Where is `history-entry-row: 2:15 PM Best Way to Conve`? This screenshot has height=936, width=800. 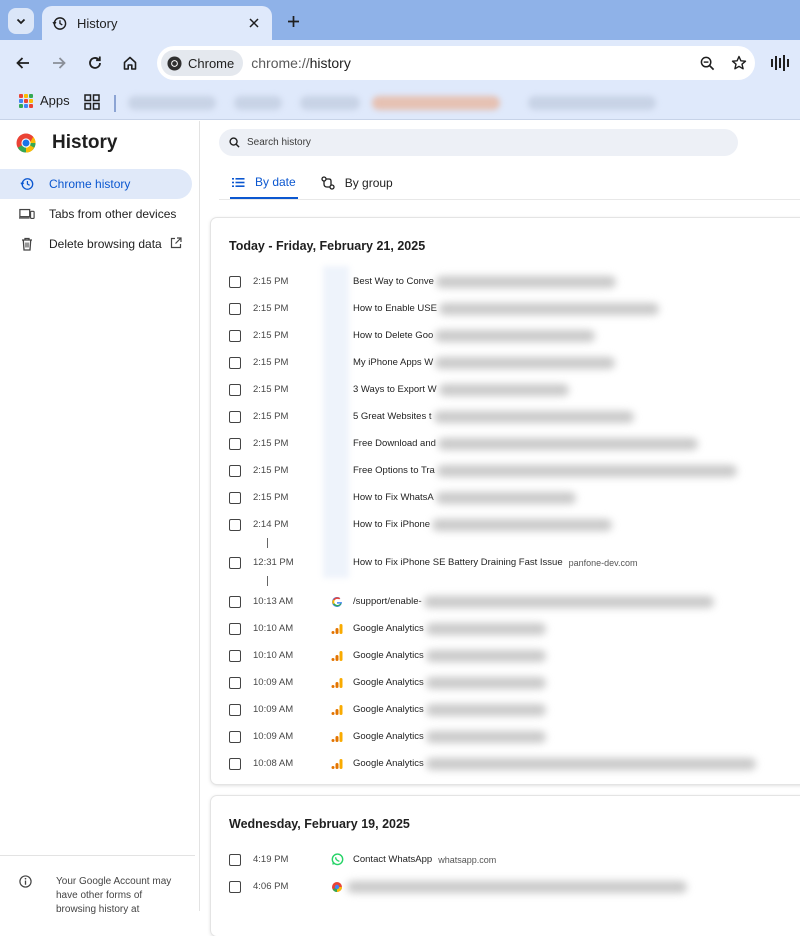
history-entry-row: 2:15 PM Best Way to Conve is located at coordinates (514, 281).